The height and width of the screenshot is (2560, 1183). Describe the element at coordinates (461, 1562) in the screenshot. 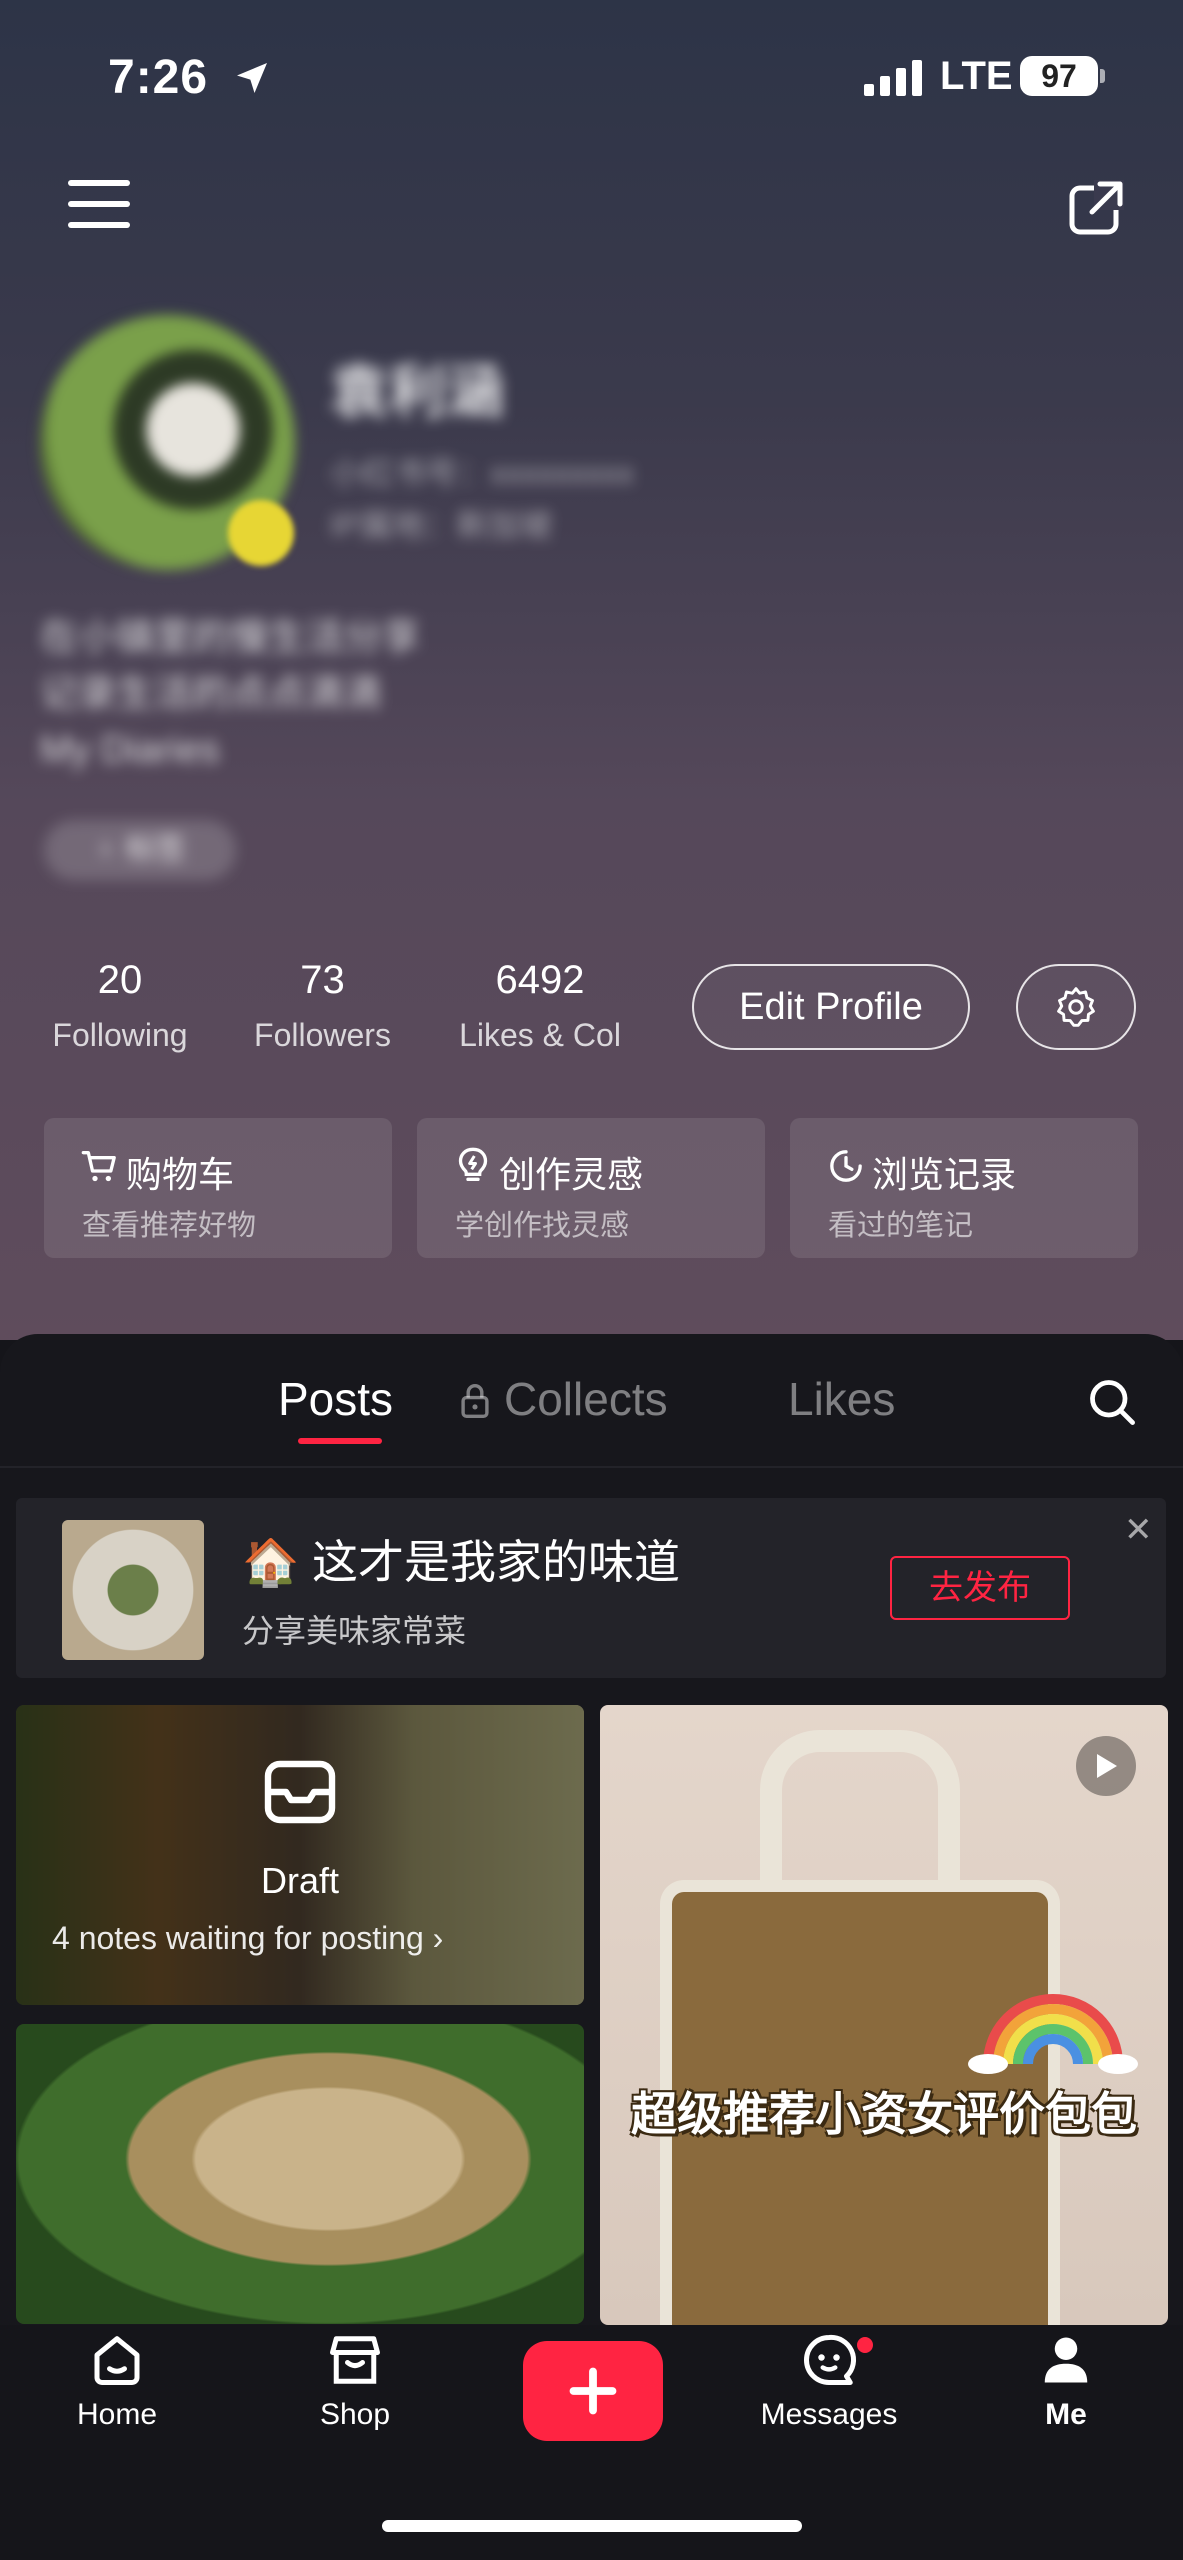

I see `promo-title: 🏠 这才是我家的味道` at that location.